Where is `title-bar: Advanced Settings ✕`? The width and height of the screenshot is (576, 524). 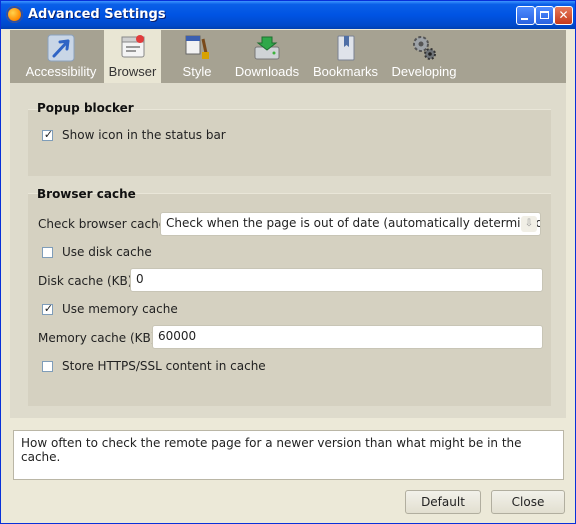
title-bar: Advanced Settings ✕ is located at coordinates (288, 15).